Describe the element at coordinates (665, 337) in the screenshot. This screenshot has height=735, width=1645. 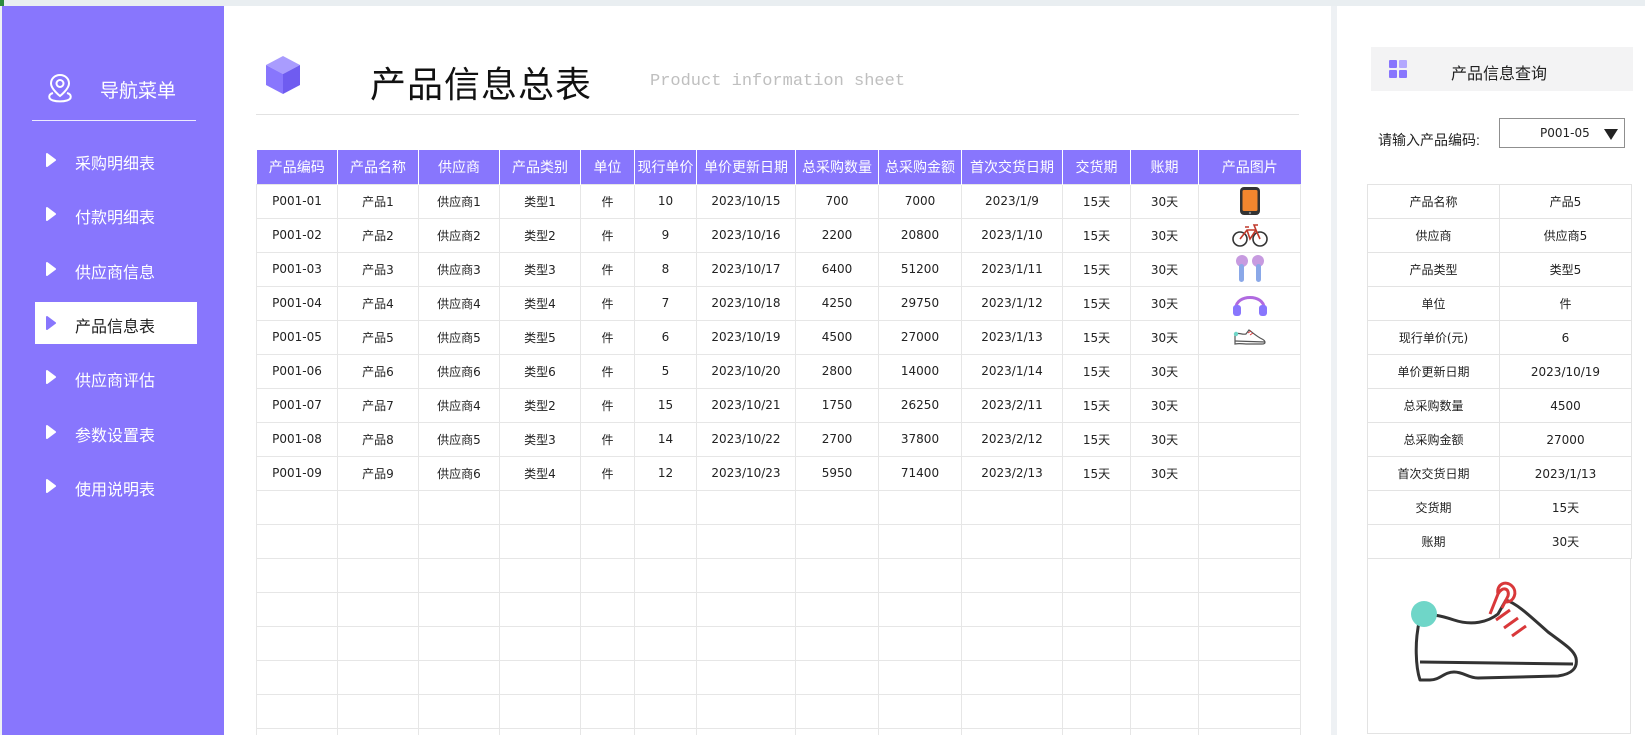
I see `cell-price: 6` at that location.